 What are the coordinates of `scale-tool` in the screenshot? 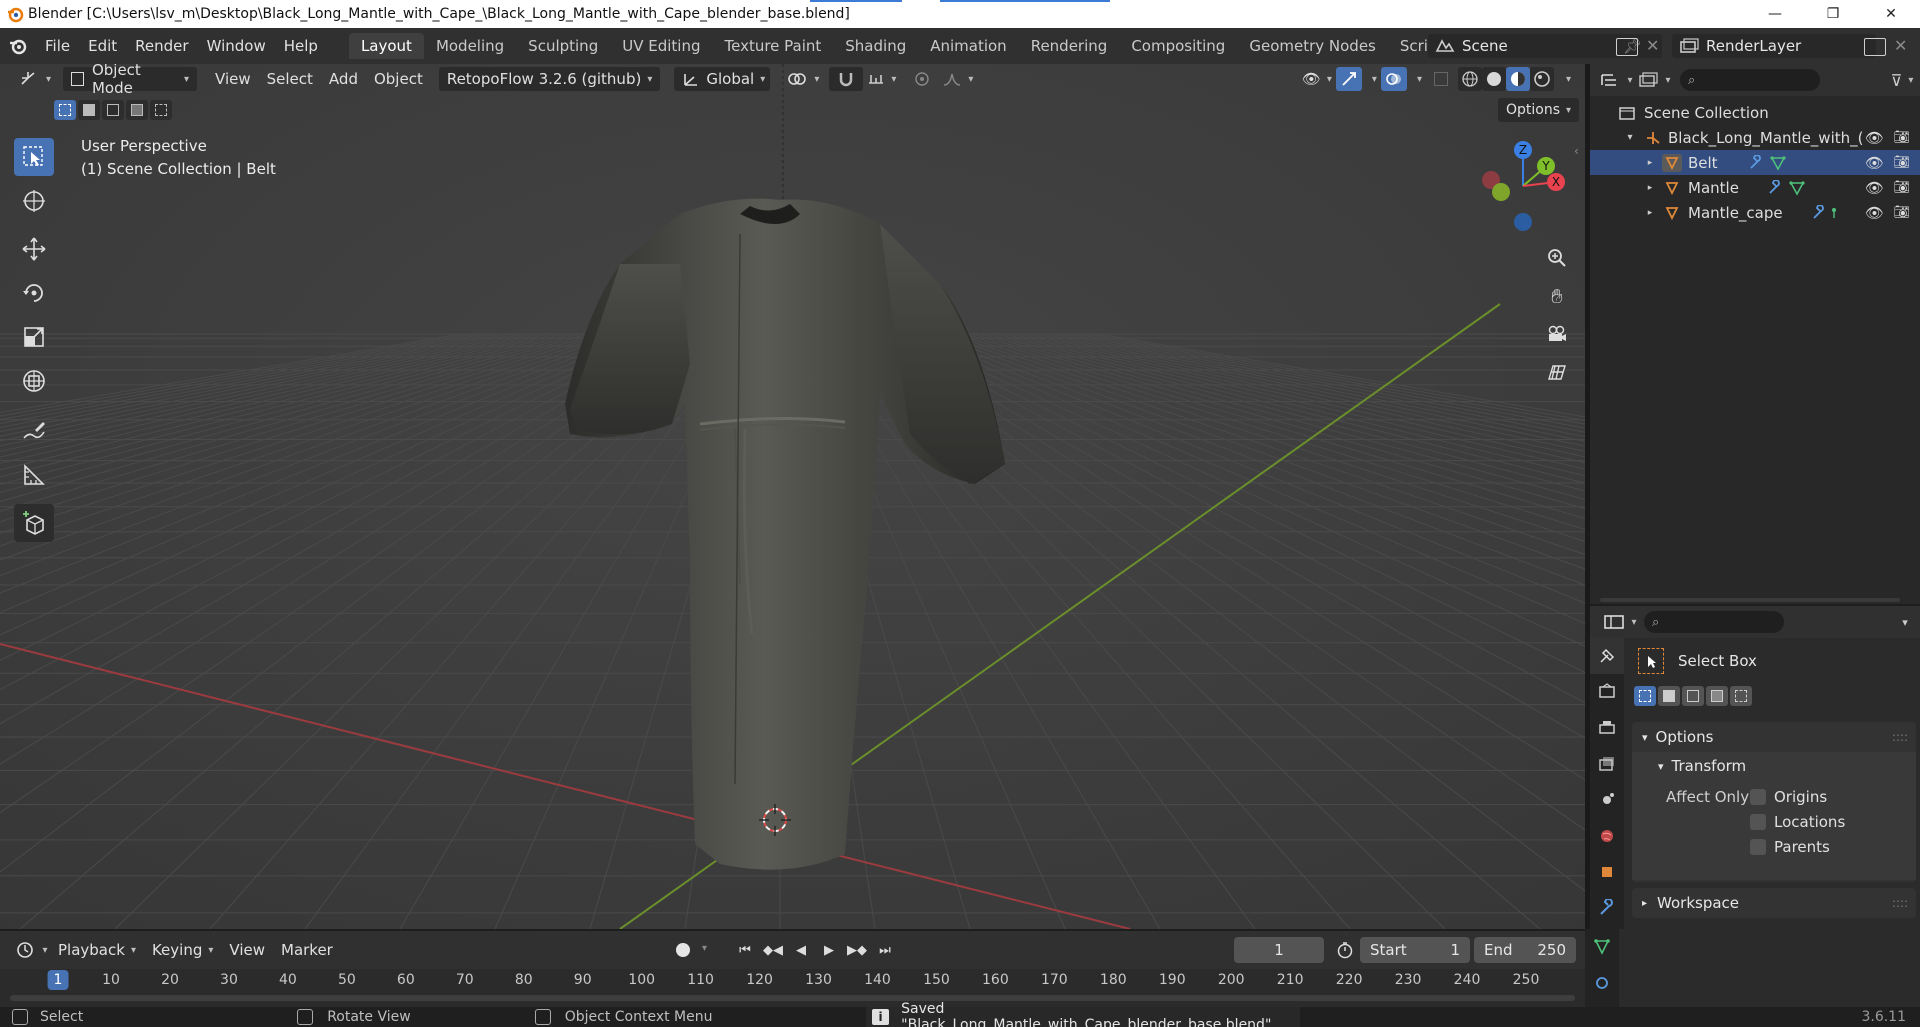 It's located at (34, 337).